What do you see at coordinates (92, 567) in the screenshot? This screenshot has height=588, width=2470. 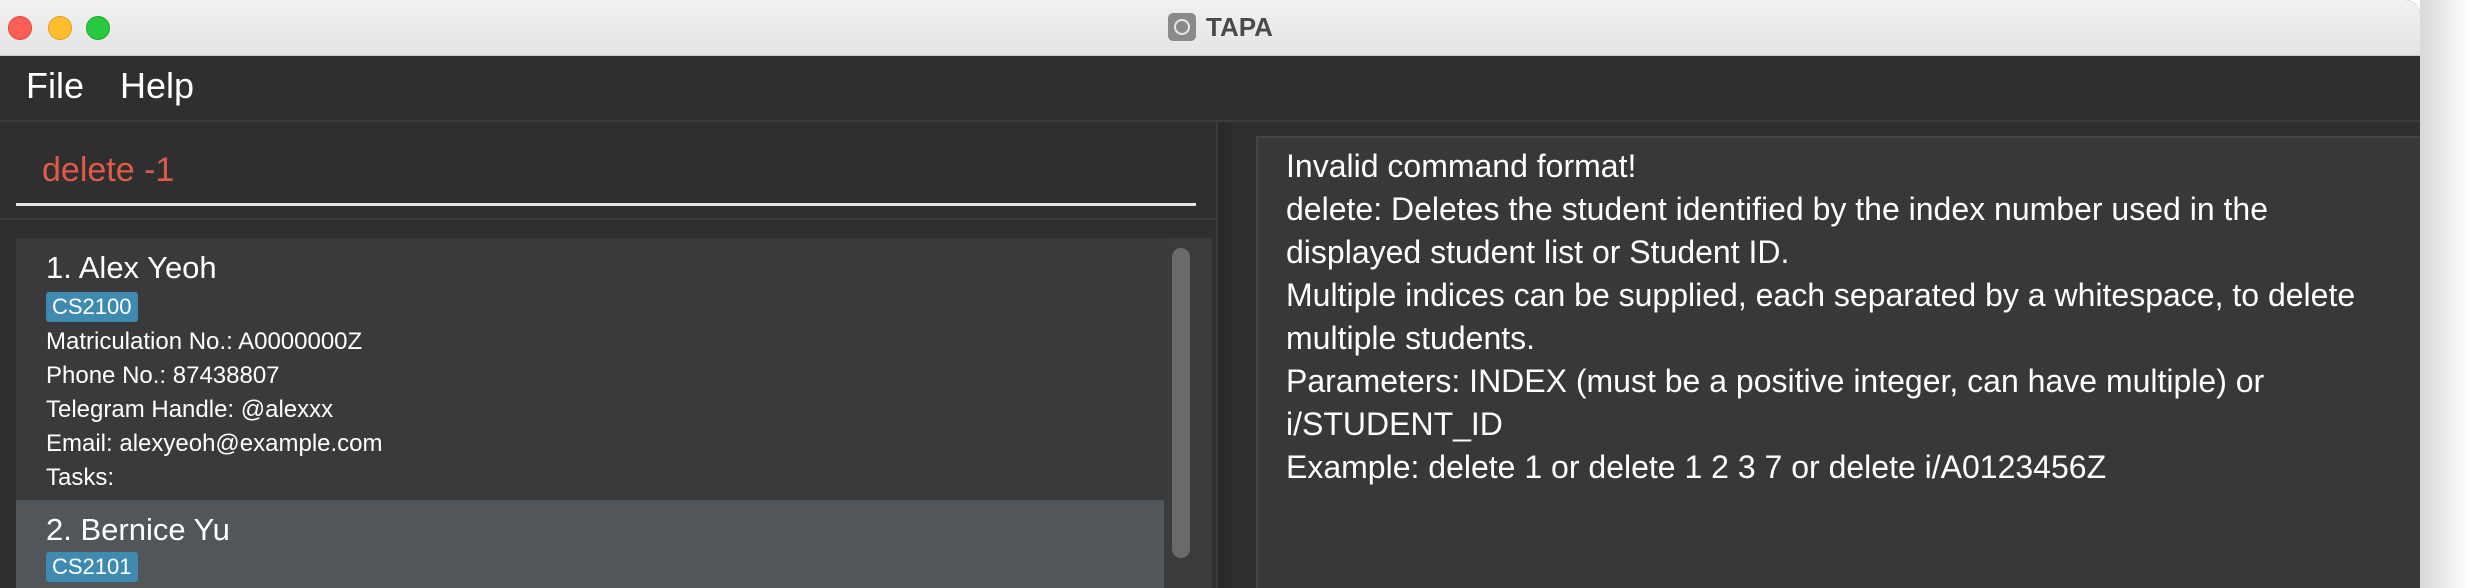 I see `module-tag: CS2101` at bounding box center [92, 567].